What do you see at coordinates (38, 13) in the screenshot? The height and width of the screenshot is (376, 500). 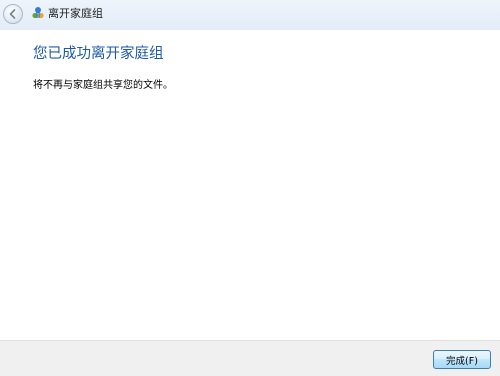 I see `homegroup-icon` at bounding box center [38, 13].